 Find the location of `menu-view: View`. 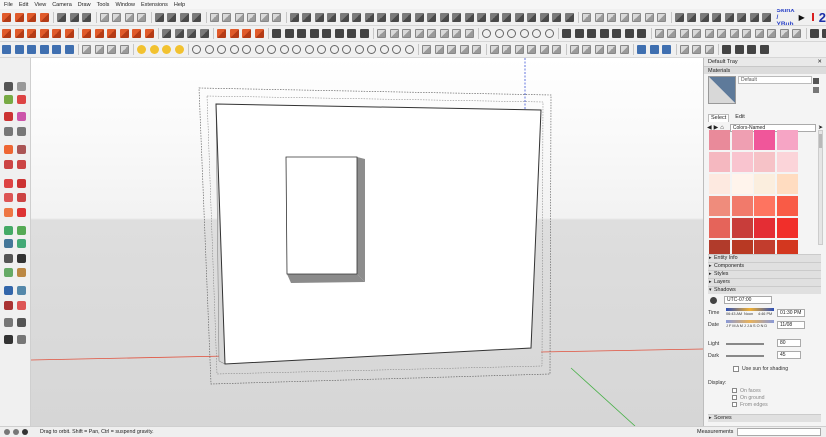

menu-view: View is located at coordinates (40, 5).